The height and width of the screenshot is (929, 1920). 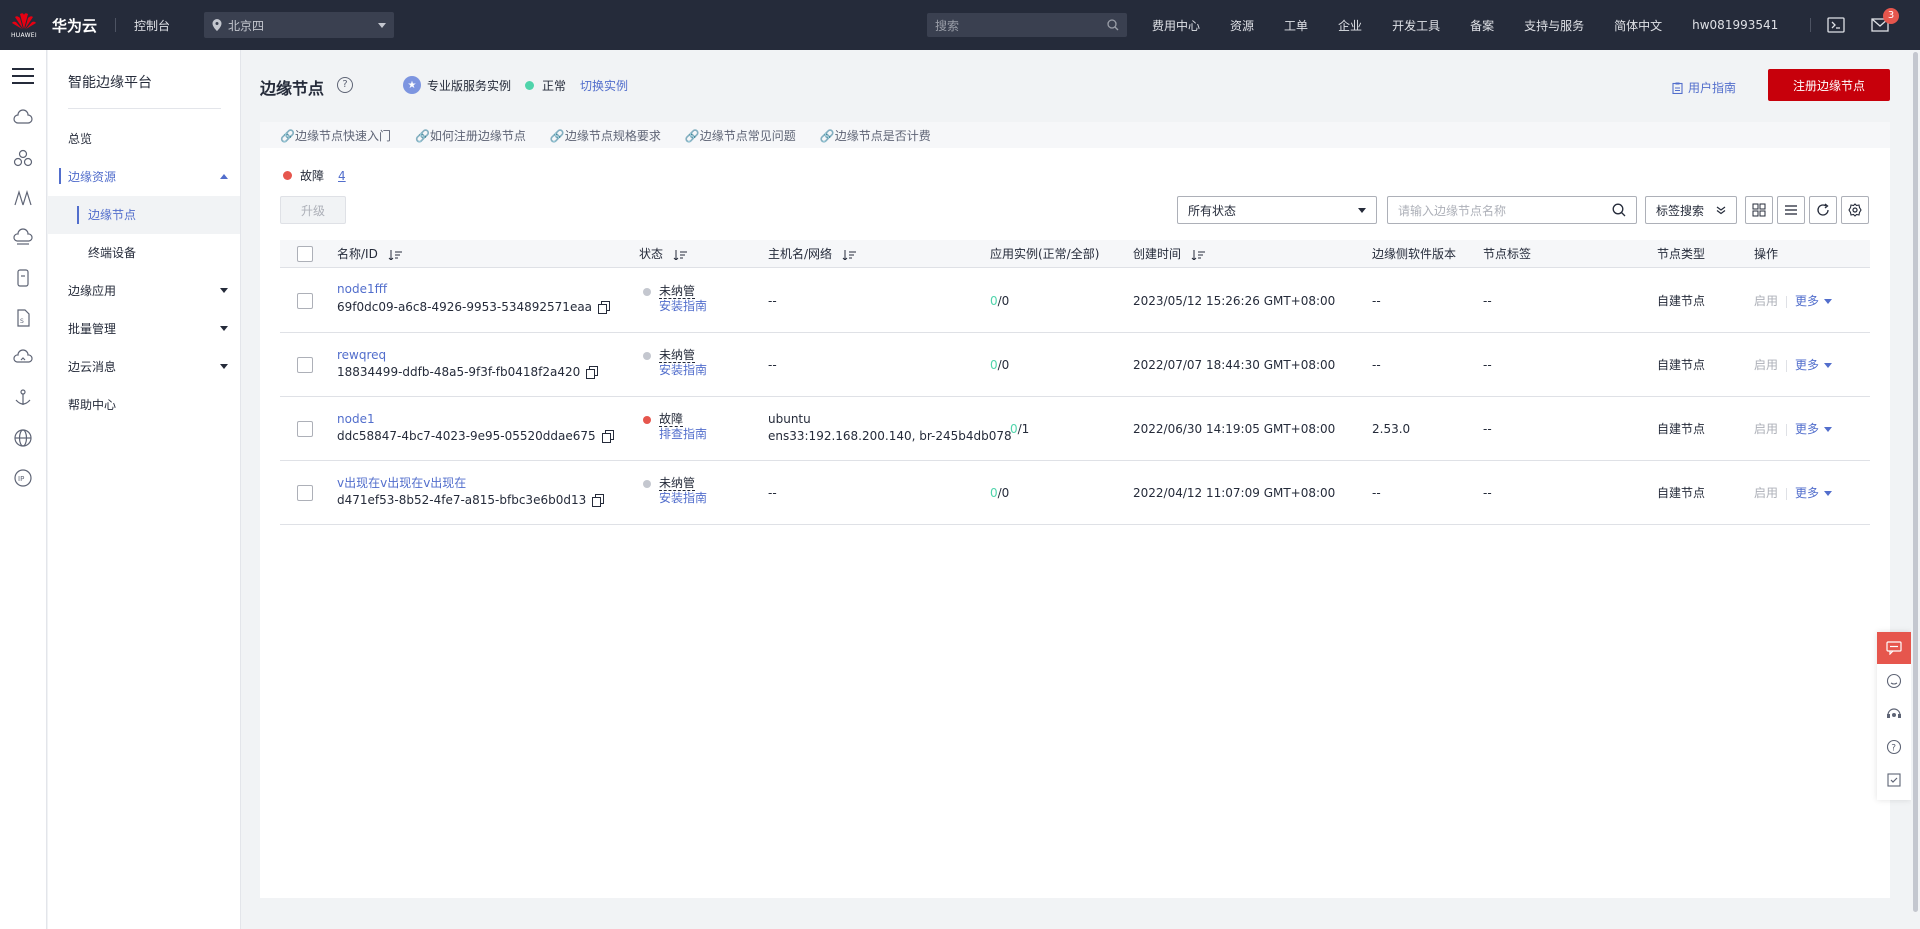 I want to click on cloud-icon, so click(x=23, y=118).